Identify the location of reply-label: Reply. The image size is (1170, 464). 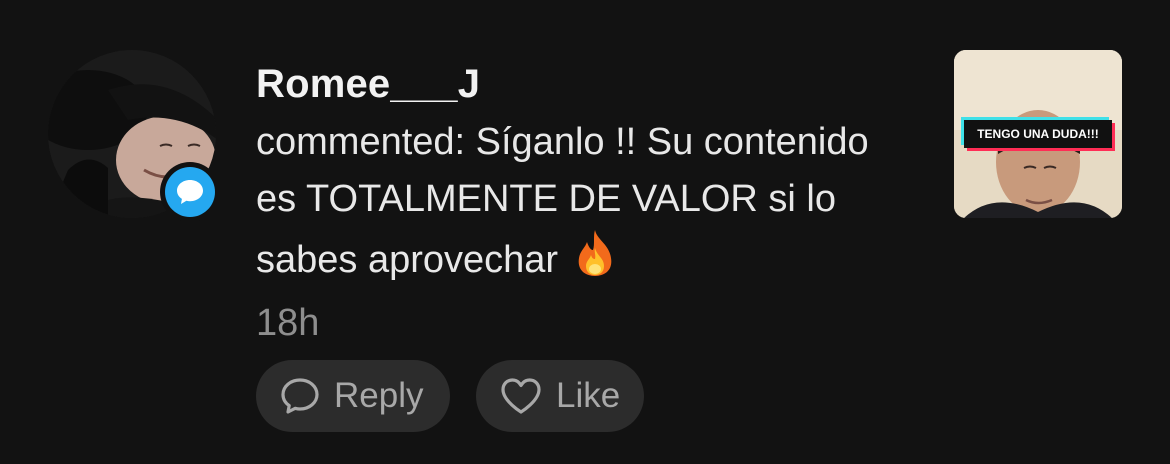
(379, 395).